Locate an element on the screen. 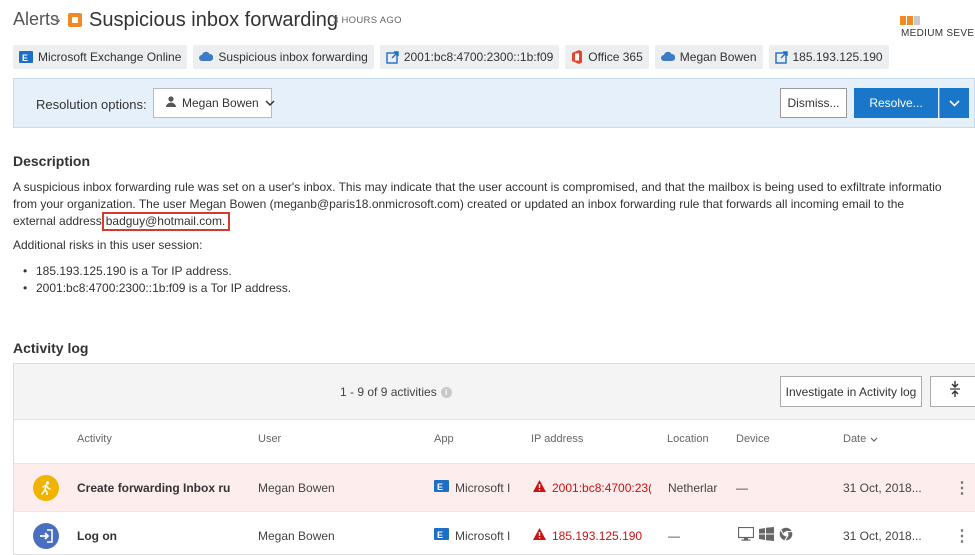  additional-risks-label: Additional risks in this user session: is located at coordinates (108, 245).